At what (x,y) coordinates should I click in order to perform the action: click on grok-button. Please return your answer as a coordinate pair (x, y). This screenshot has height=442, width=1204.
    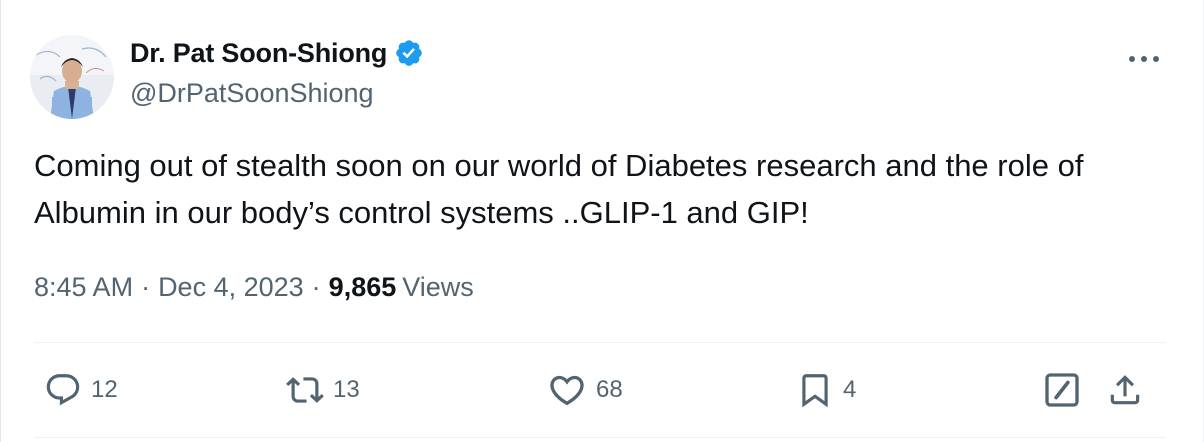
    Looking at the image, I should click on (1062, 390).